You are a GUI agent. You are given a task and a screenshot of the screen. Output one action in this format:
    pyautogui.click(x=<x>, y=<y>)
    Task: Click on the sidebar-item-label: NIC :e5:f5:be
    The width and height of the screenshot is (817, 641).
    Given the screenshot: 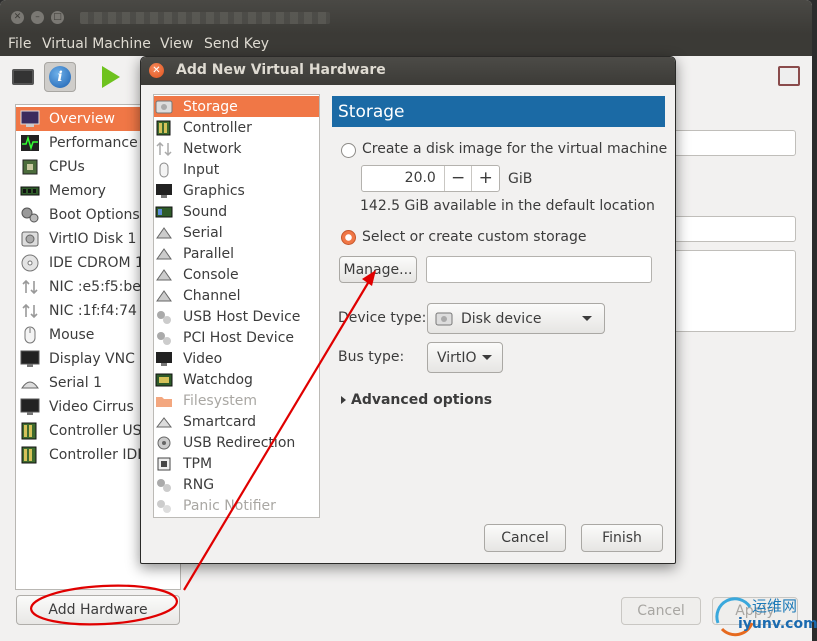 What is the action you would take?
    pyautogui.click(x=95, y=287)
    